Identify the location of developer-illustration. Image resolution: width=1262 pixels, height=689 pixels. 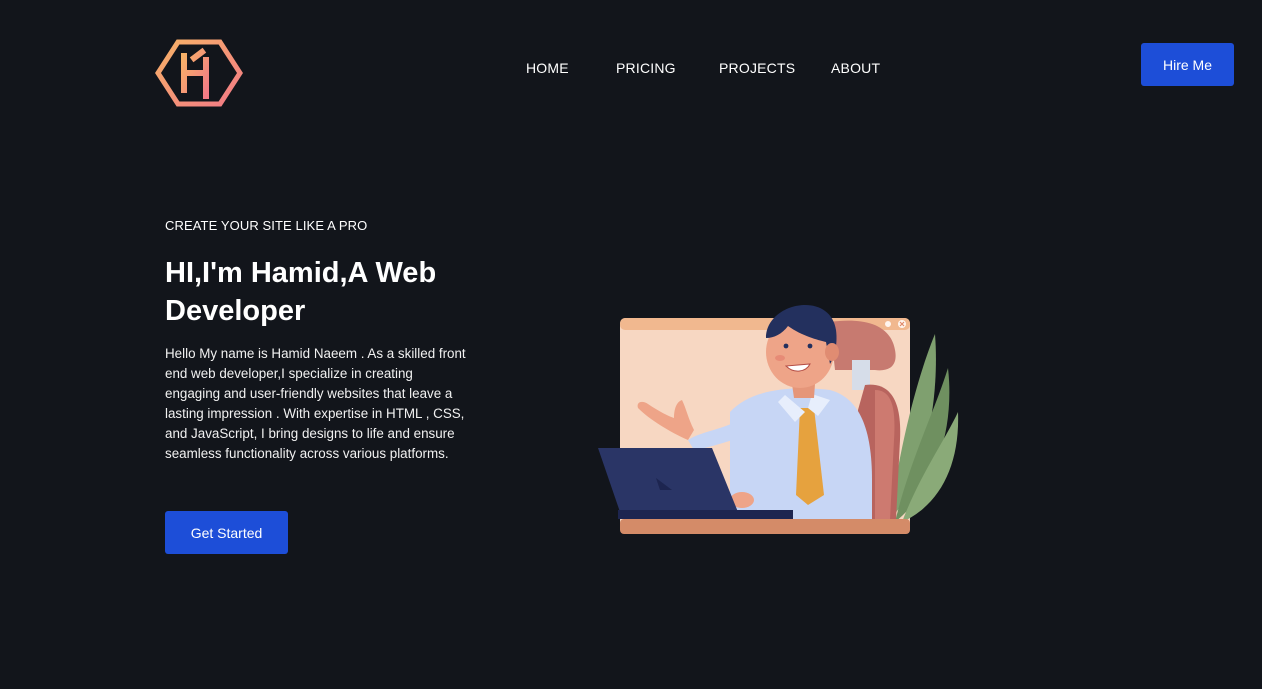
(778, 419).